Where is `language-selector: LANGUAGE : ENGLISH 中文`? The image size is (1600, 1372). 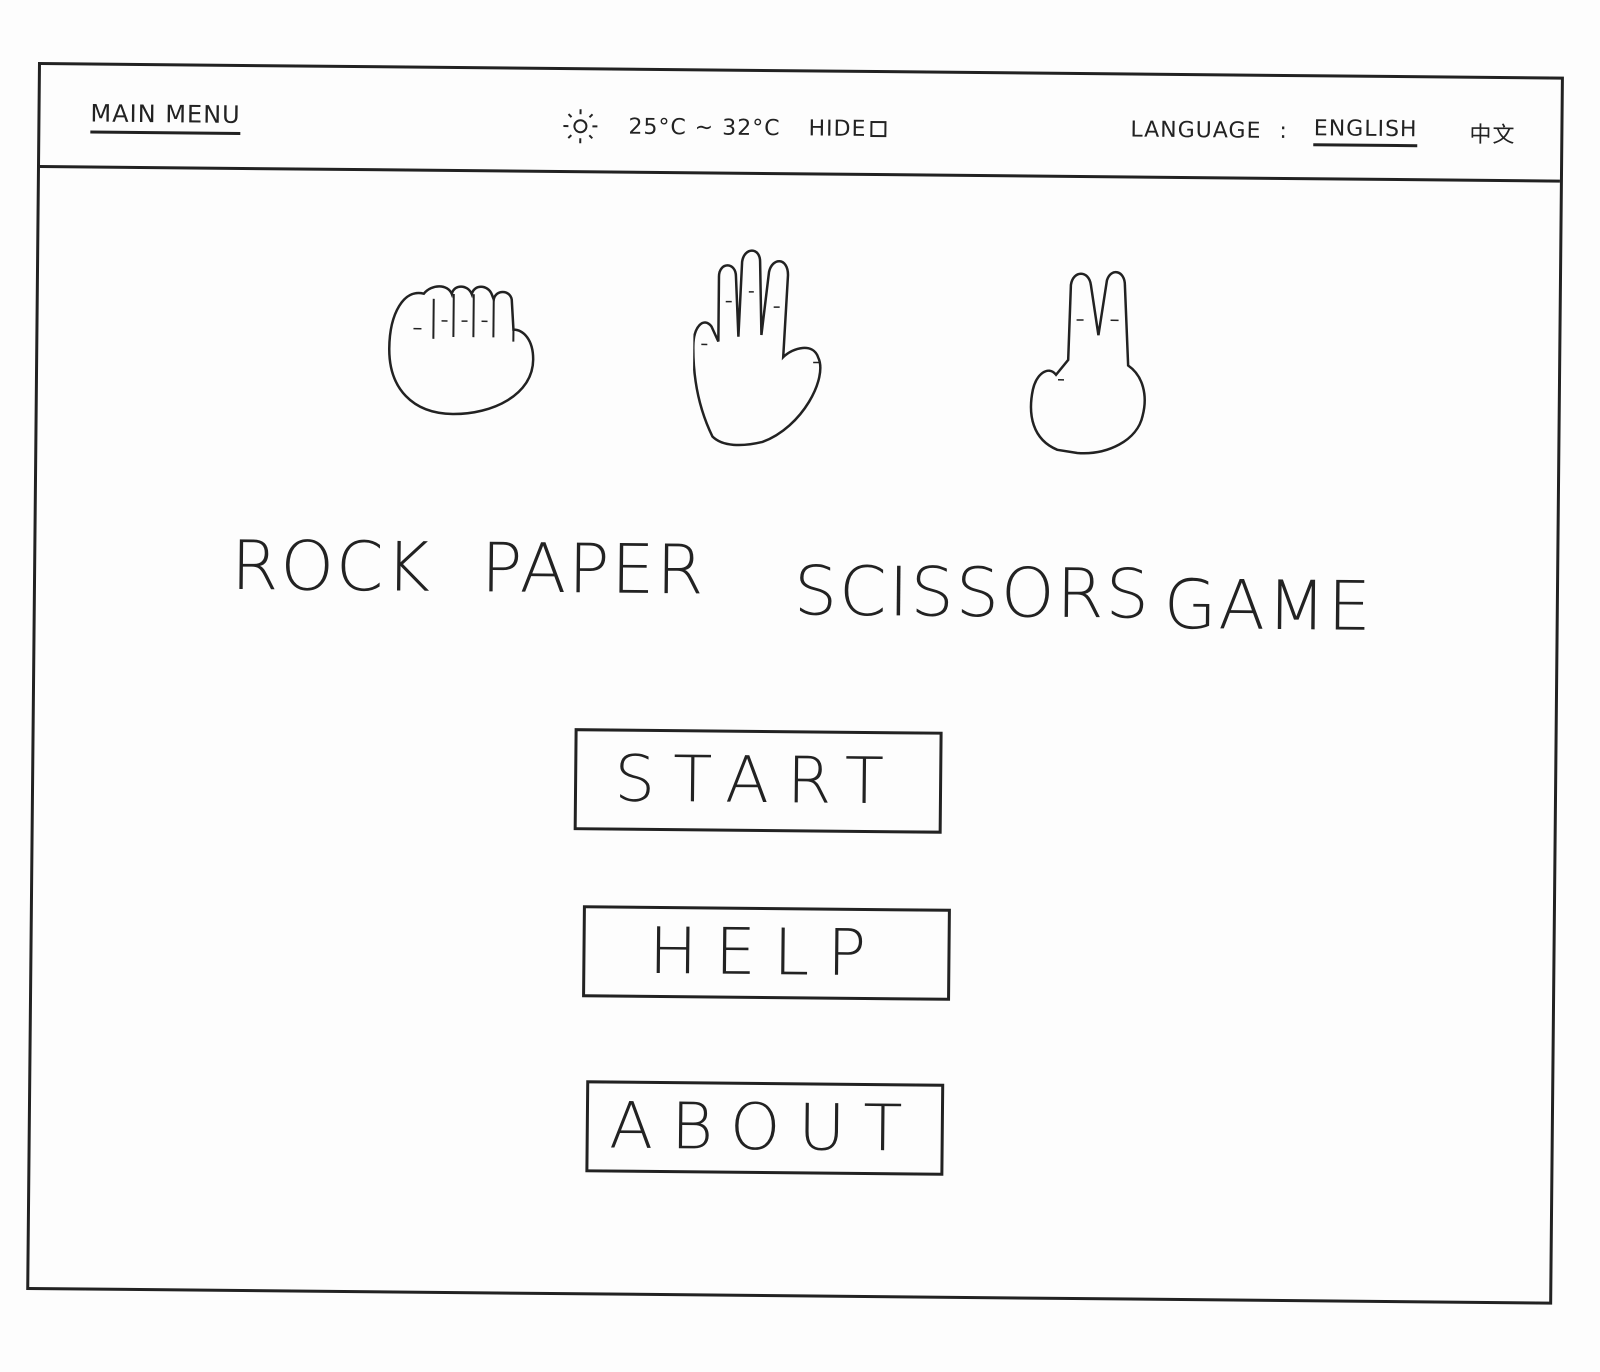
language-selector: LANGUAGE : ENGLISH 中文 is located at coordinates (1323, 131).